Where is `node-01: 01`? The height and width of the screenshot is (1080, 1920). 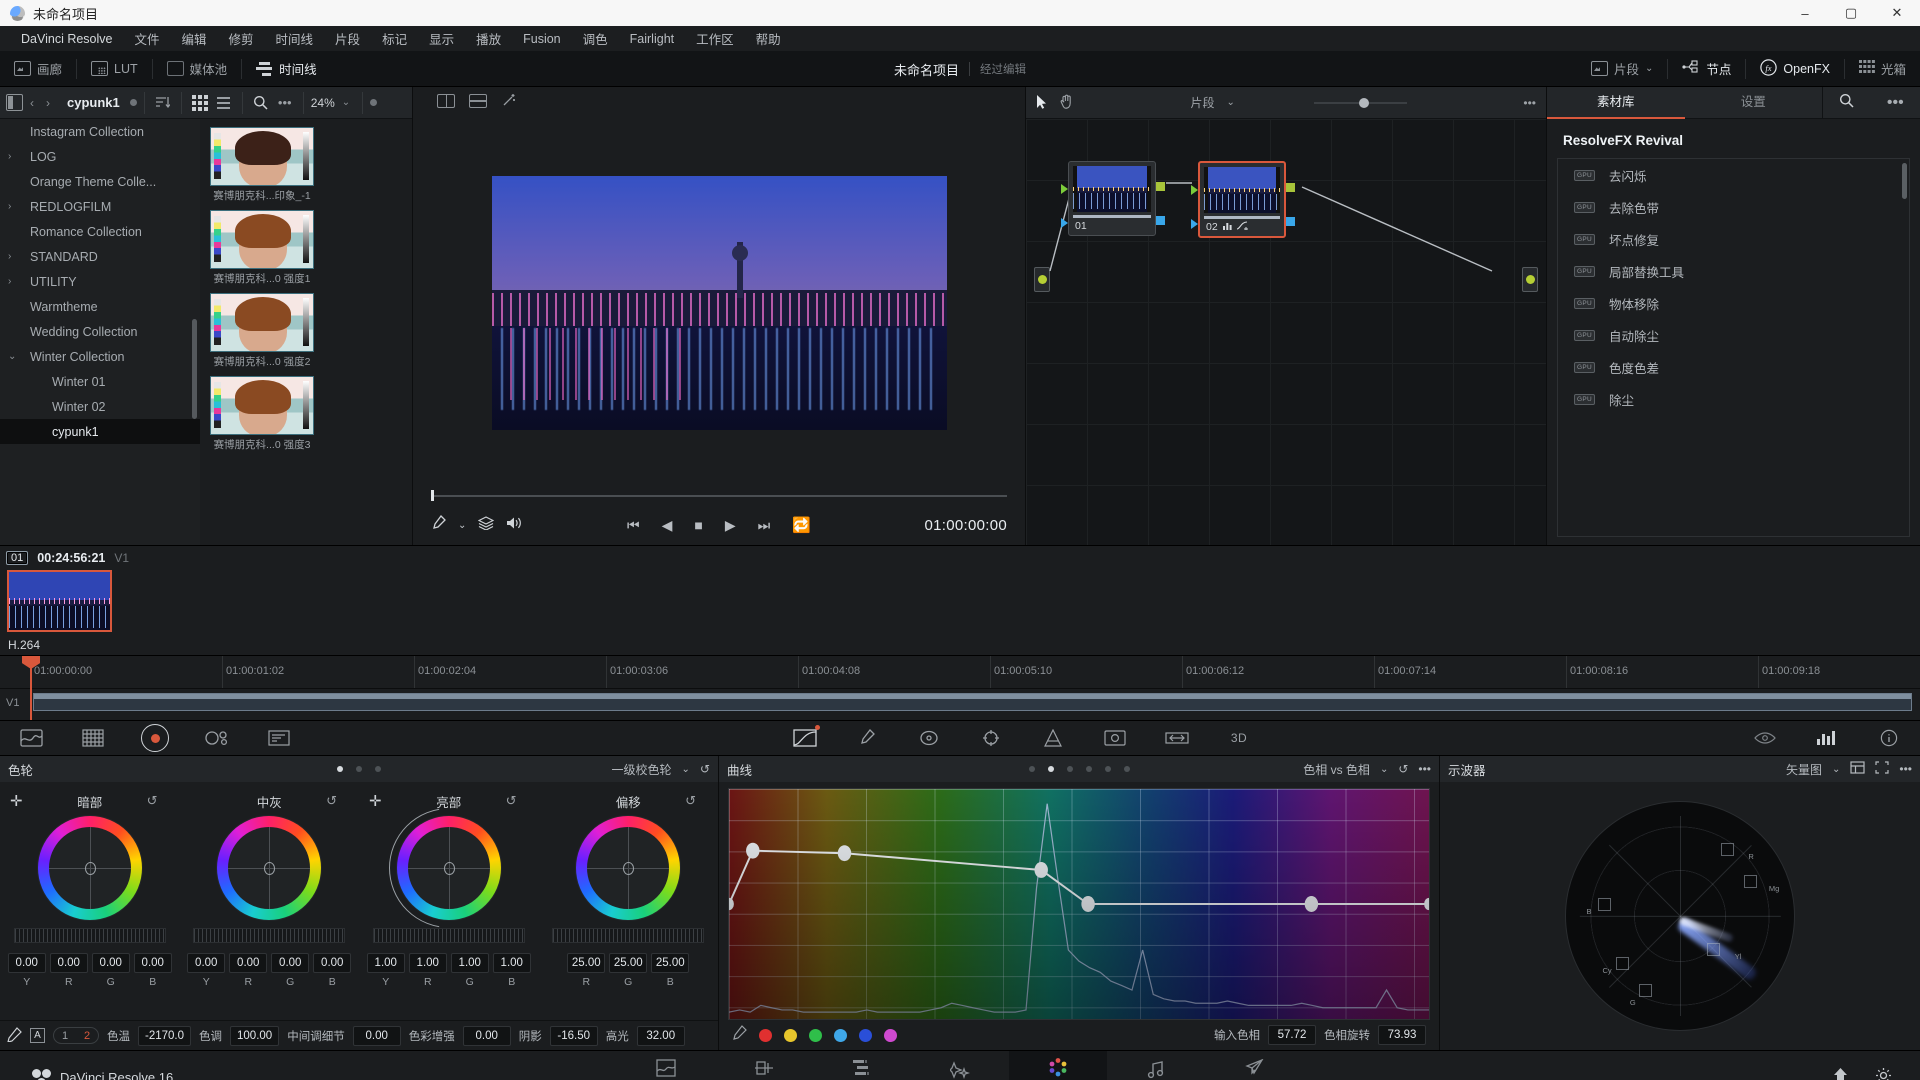 node-01: 01 is located at coordinates (1113, 198).